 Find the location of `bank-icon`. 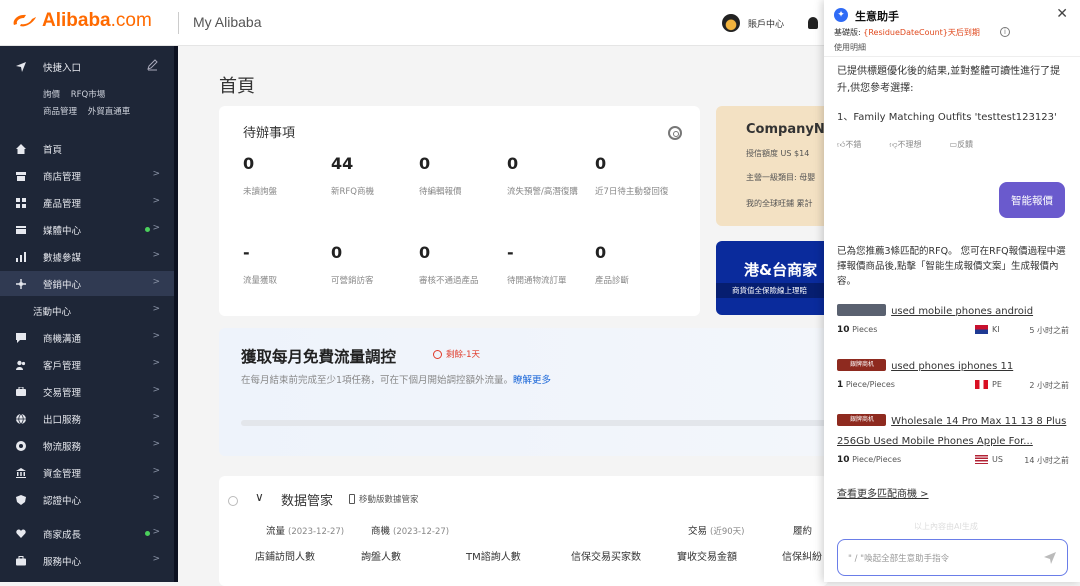

bank-icon is located at coordinates (20, 472).